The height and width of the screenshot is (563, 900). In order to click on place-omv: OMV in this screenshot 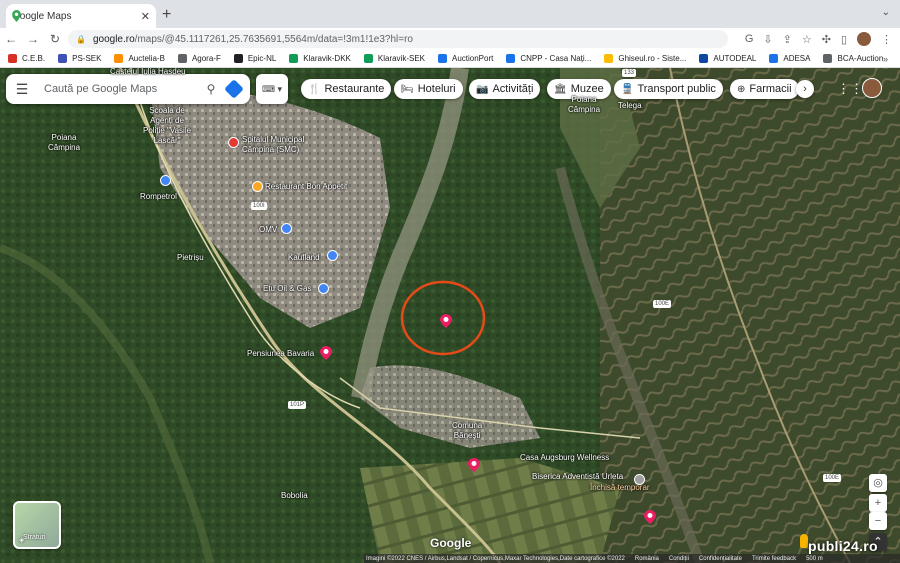, I will do `click(268, 230)`.